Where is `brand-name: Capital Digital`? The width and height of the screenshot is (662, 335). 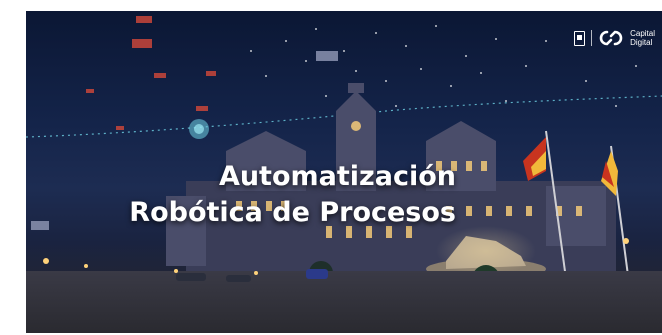 brand-name: Capital Digital is located at coordinates (642, 38).